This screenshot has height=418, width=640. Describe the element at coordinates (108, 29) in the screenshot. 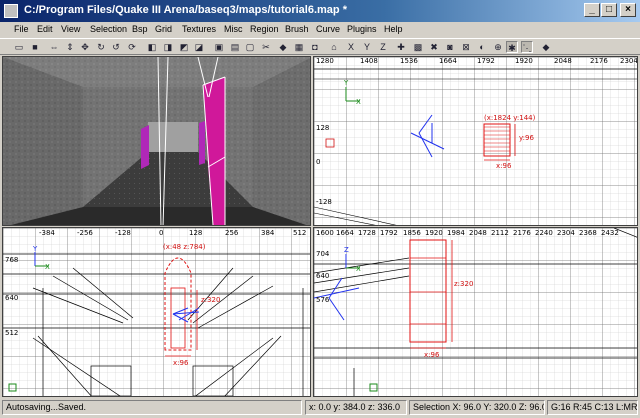

I see `menu-selection: Selection` at that location.